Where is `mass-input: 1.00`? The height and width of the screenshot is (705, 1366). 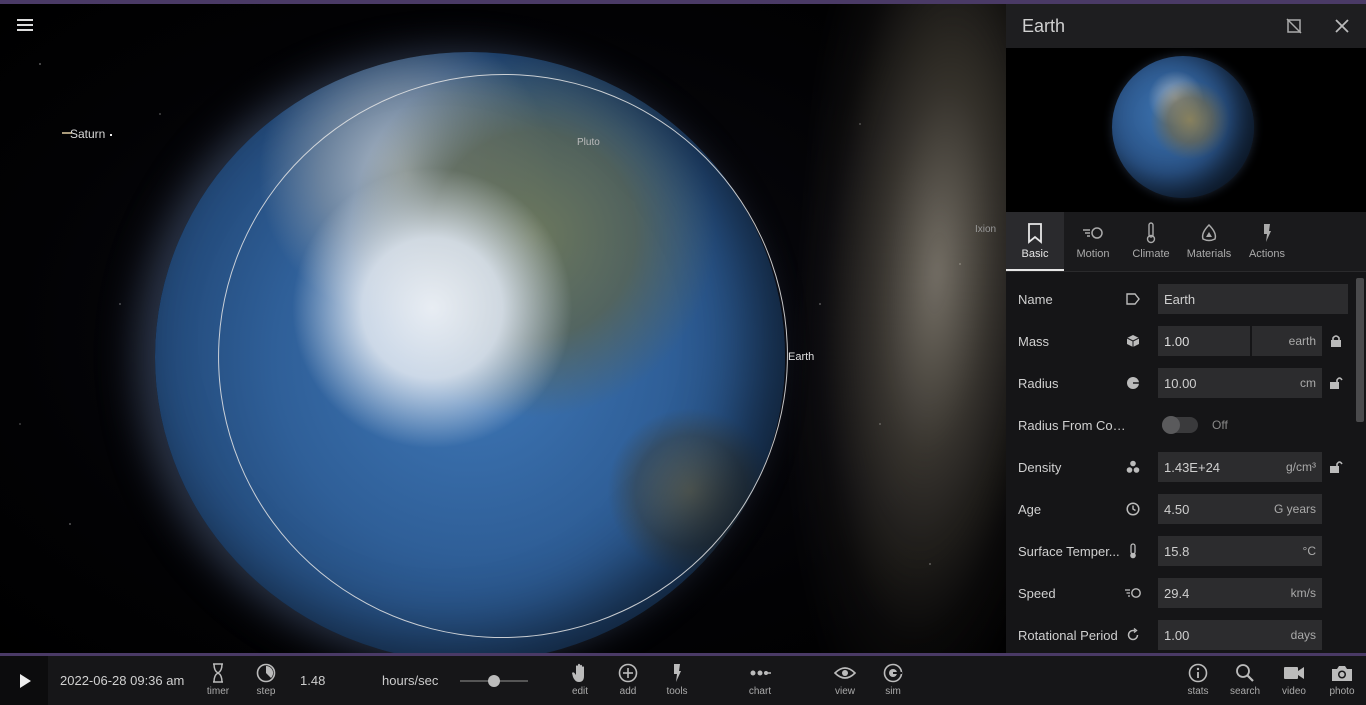 mass-input: 1.00 is located at coordinates (1204, 341).